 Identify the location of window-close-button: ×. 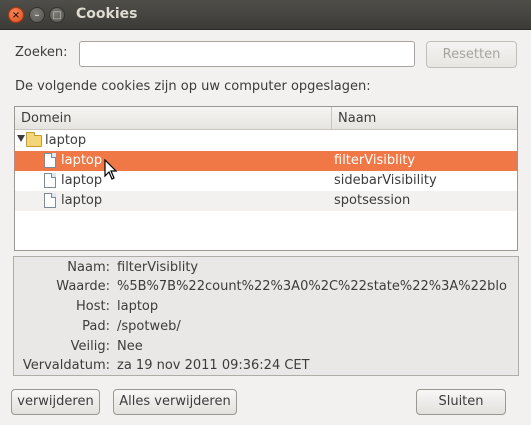
(16, 15).